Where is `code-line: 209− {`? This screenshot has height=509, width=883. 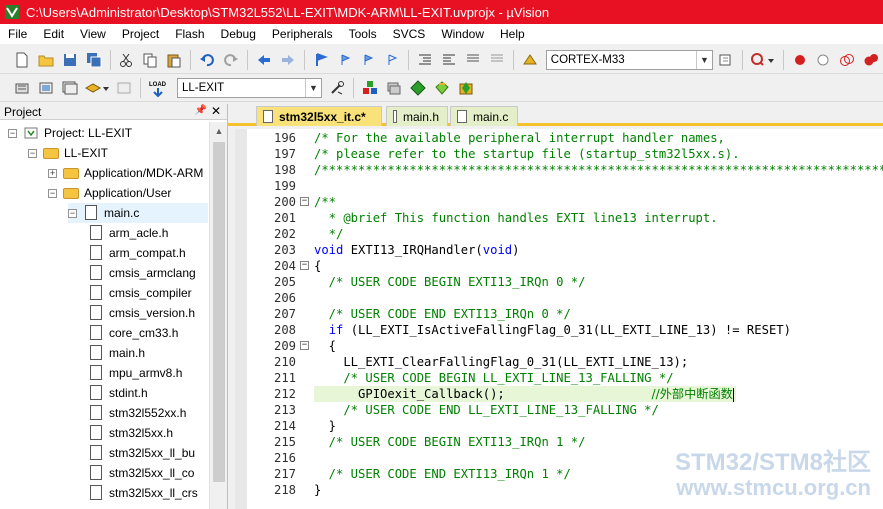 code-line: 209− { is located at coordinates (559, 346).